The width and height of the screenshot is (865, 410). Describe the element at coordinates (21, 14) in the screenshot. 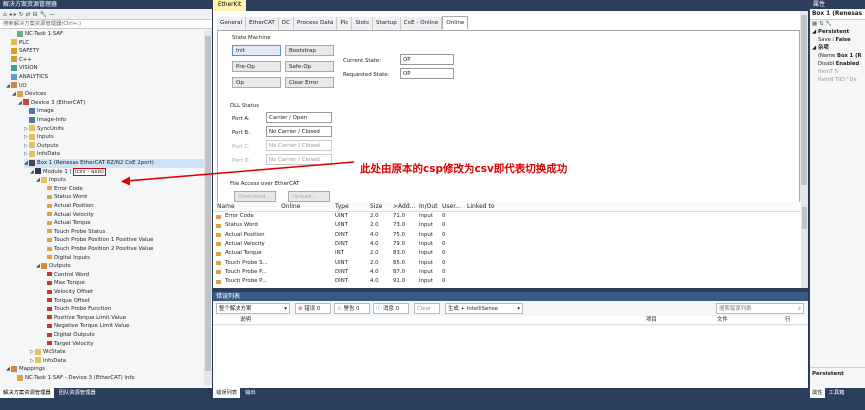

I see `refresh-icon: ↻` at that location.